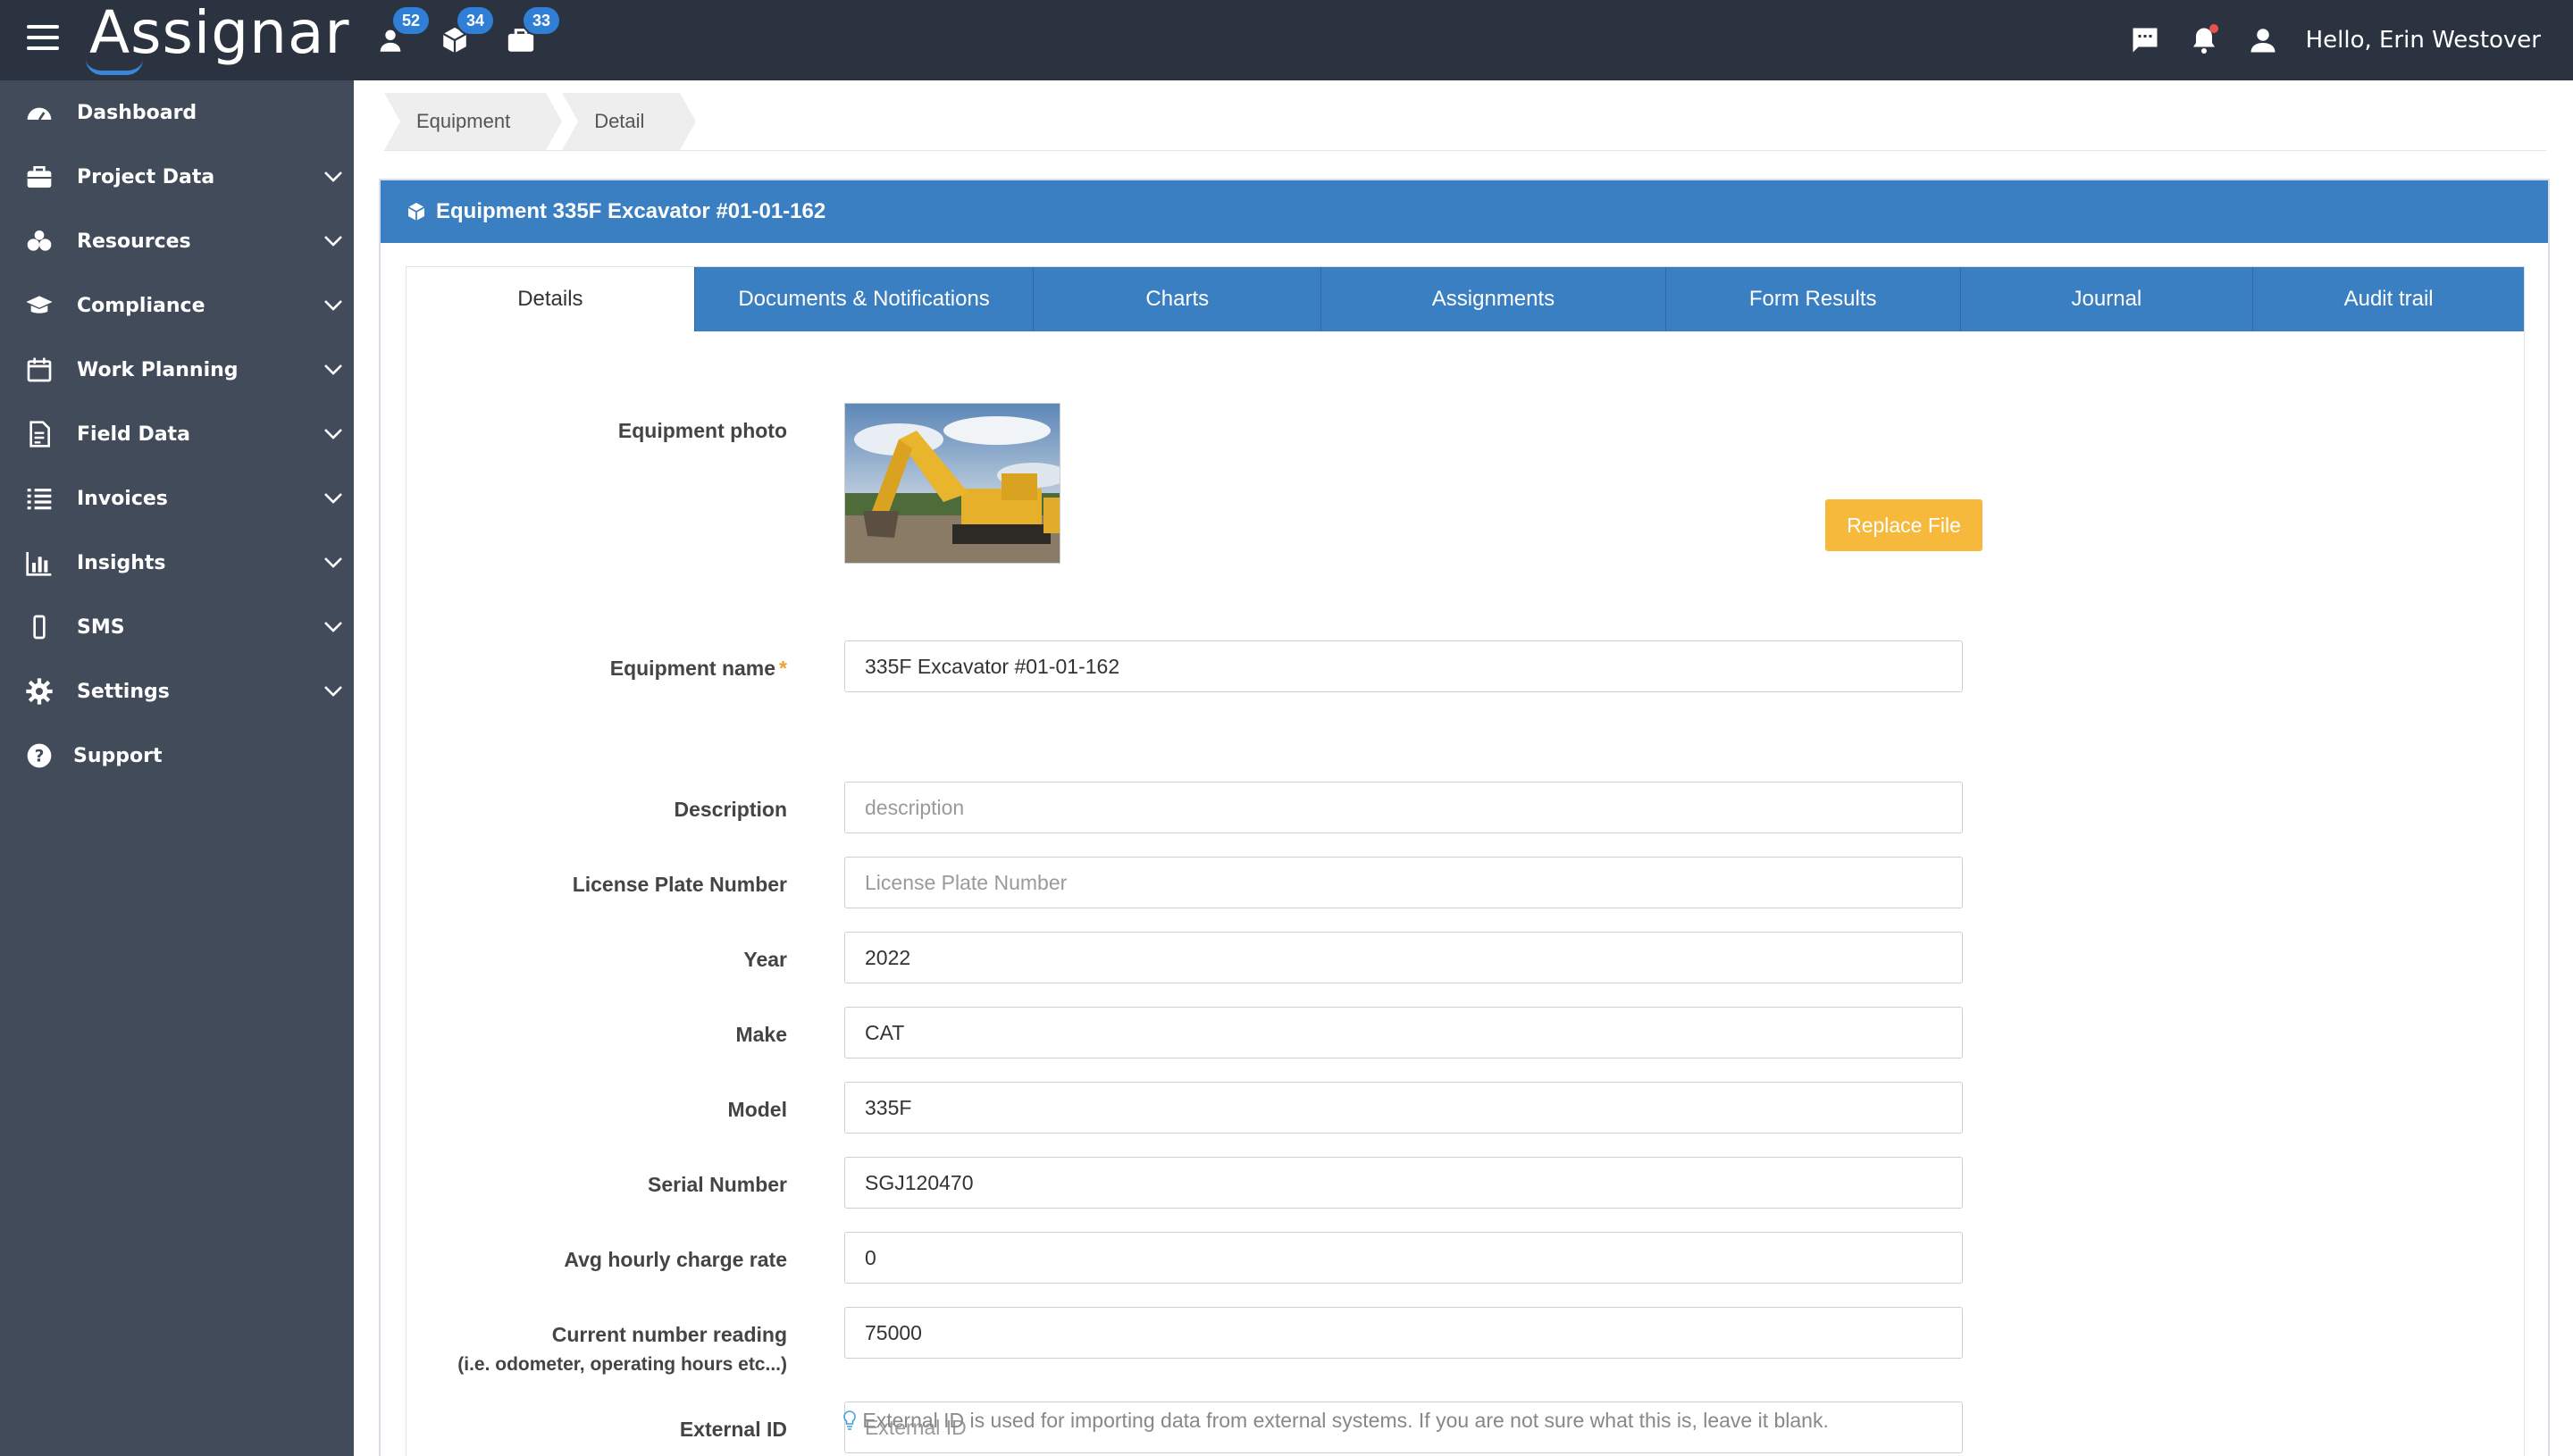 This screenshot has height=1456, width=2573. What do you see at coordinates (1403, 1333) in the screenshot?
I see `current-reading-input` at bounding box center [1403, 1333].